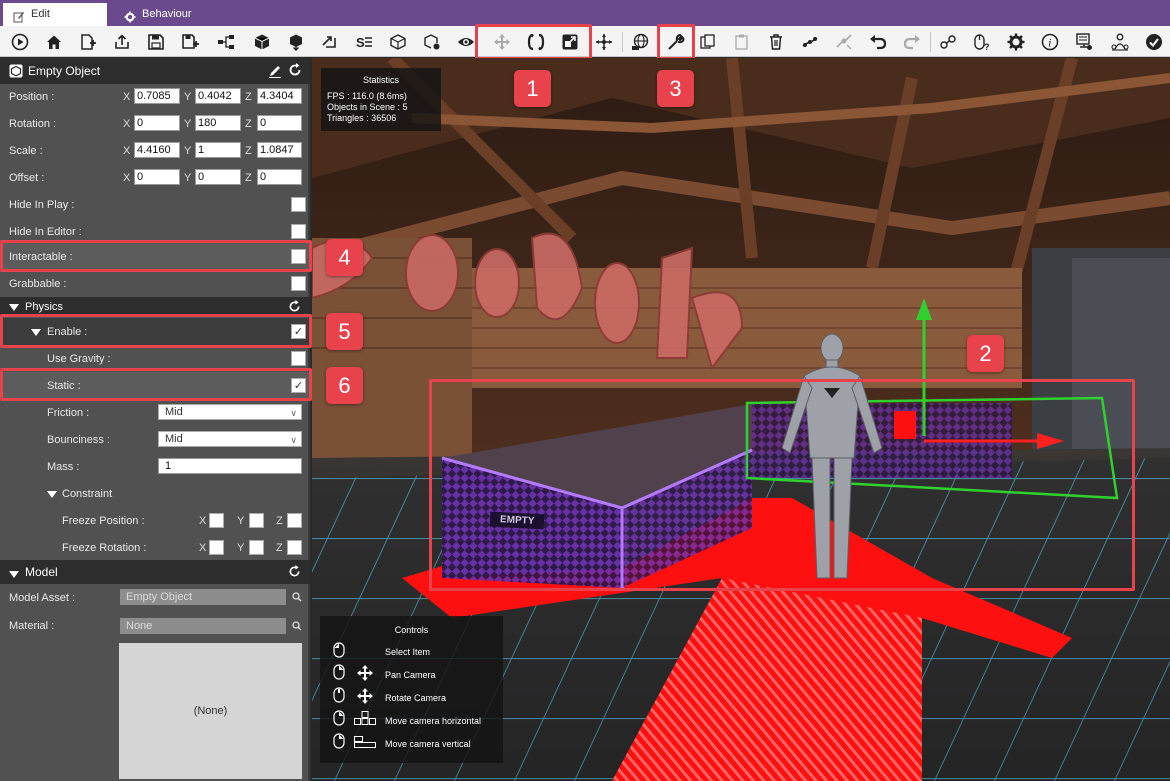  Describe the element at coordinates (230, 412) in the screenshot. I see `friction-select: Mid ∨` at that location.